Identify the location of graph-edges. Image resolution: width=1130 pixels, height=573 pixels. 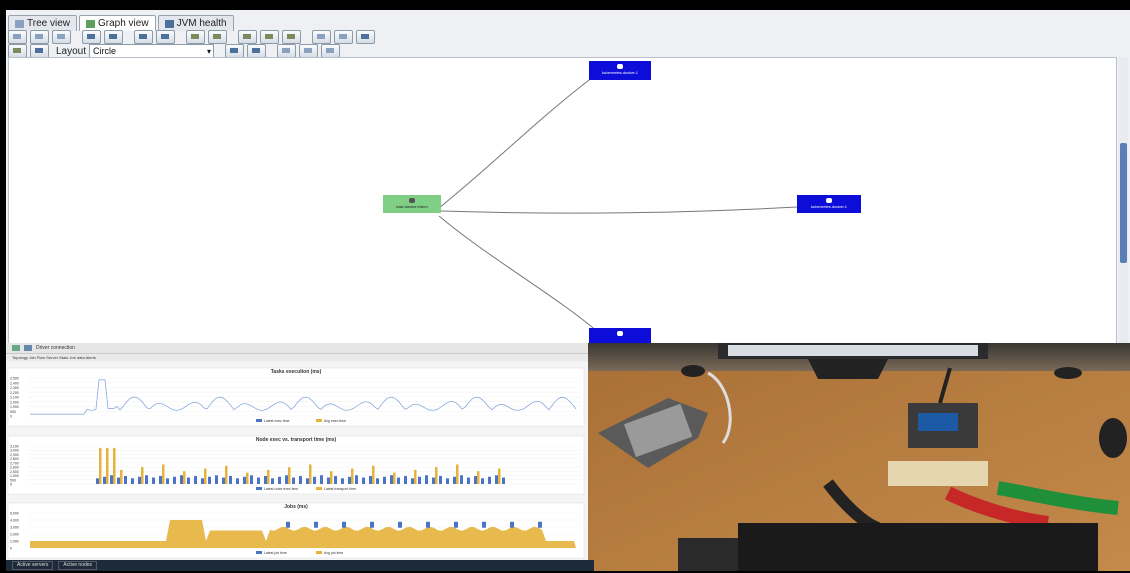
(618, 205).